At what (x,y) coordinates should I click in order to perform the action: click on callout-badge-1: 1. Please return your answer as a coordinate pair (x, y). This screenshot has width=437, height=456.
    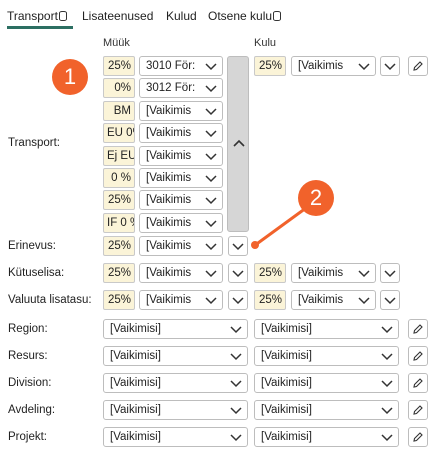
    Looking at the image, I should click on (70, 77).